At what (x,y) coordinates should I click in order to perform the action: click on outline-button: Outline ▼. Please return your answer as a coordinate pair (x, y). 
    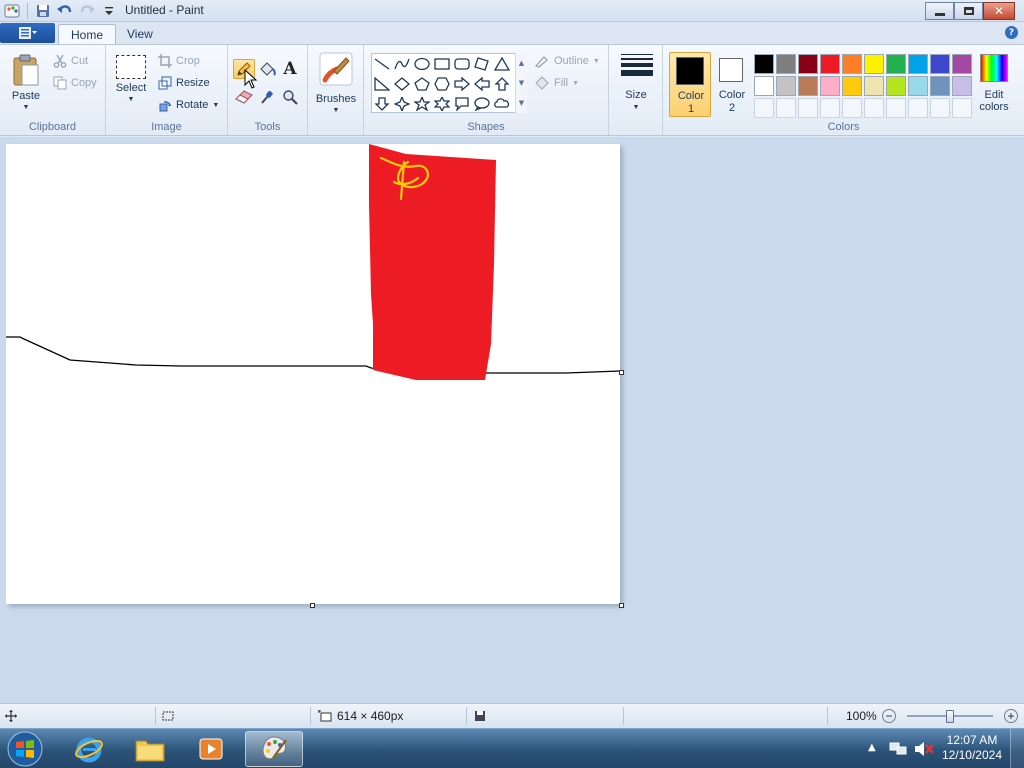
    Looking at the image, I should click on (567, 61).